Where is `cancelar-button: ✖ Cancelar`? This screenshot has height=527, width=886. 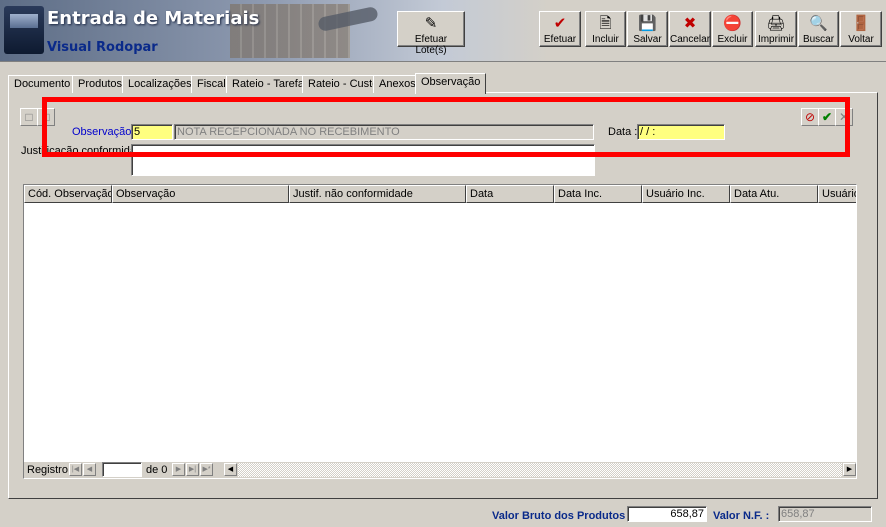 cancelar-button: ✖ Cancelar is located at coordinates (690, 29).